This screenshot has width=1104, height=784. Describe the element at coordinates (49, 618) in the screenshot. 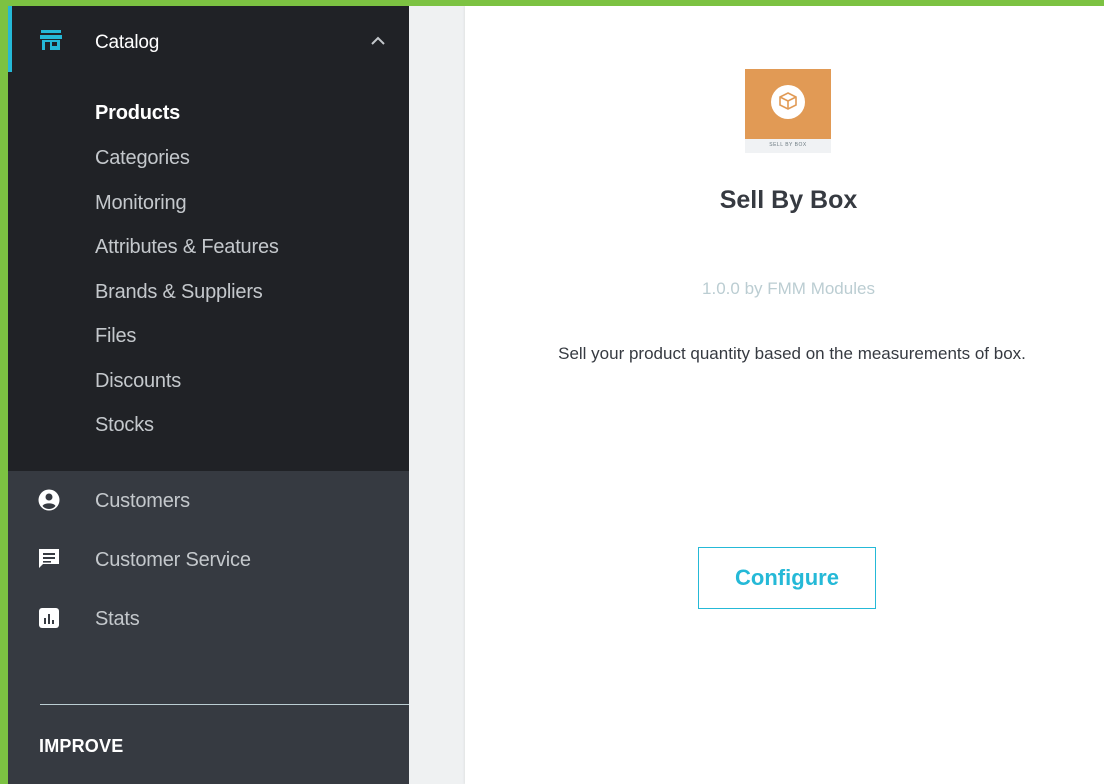

I see `bar-chart-icon` at that location.